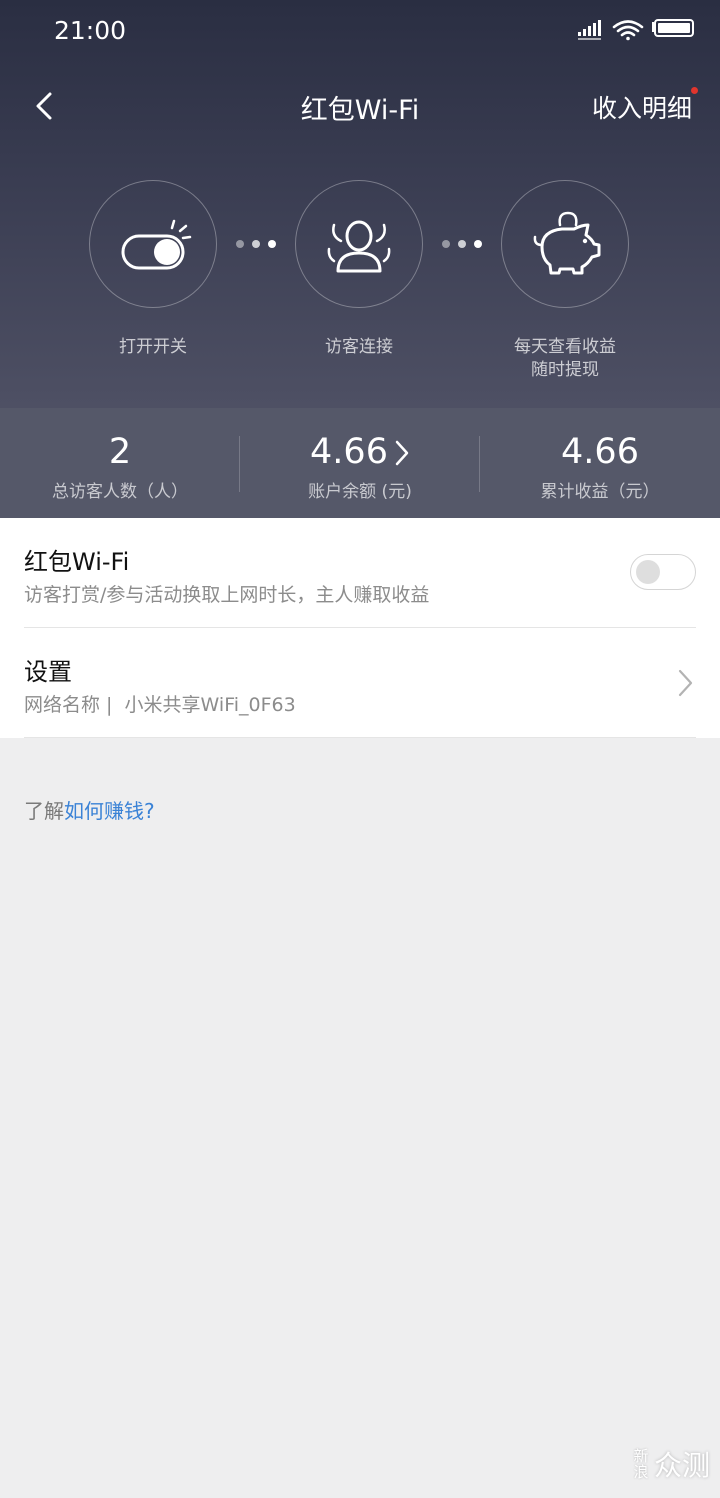  What do you see at coordinates (120, 452) in the screenshot?
I see `stat-value: 2` at bounding box center [120, 452].